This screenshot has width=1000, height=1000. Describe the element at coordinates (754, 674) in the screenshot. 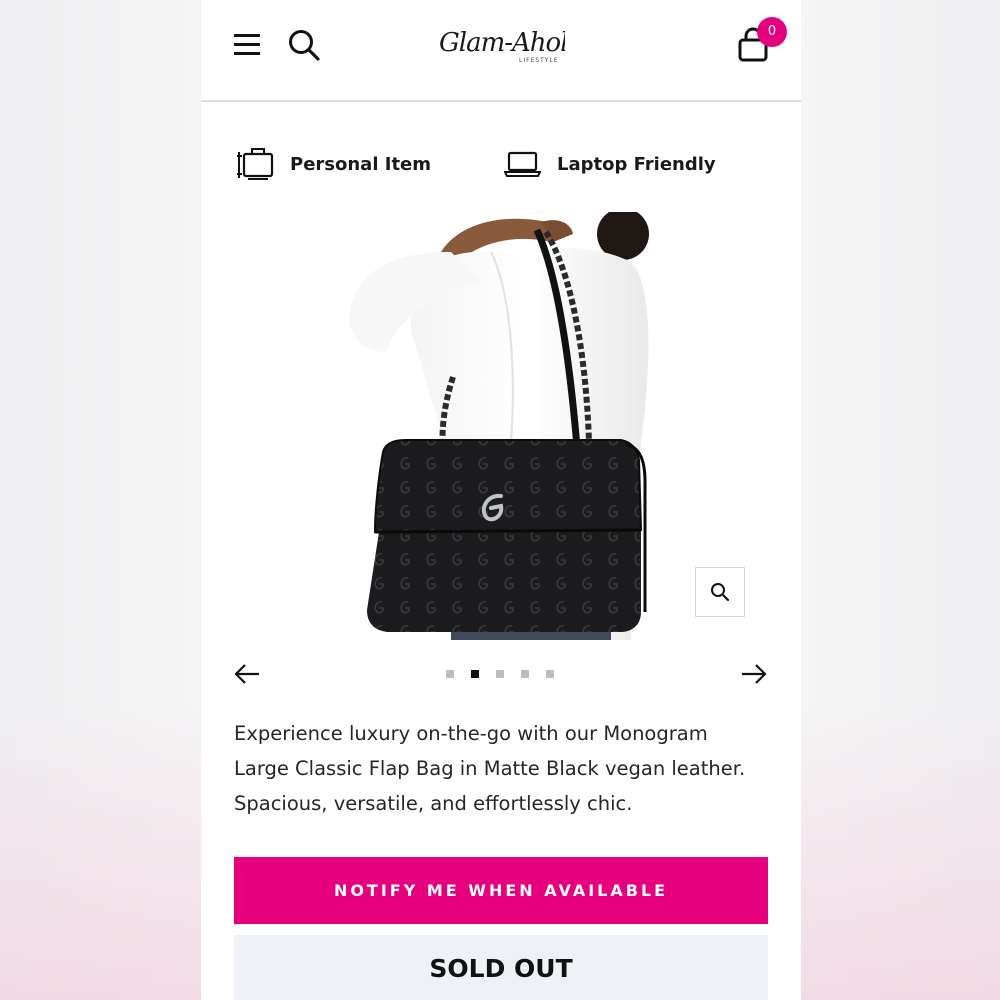

I see `arrow-right-icon` at that location.